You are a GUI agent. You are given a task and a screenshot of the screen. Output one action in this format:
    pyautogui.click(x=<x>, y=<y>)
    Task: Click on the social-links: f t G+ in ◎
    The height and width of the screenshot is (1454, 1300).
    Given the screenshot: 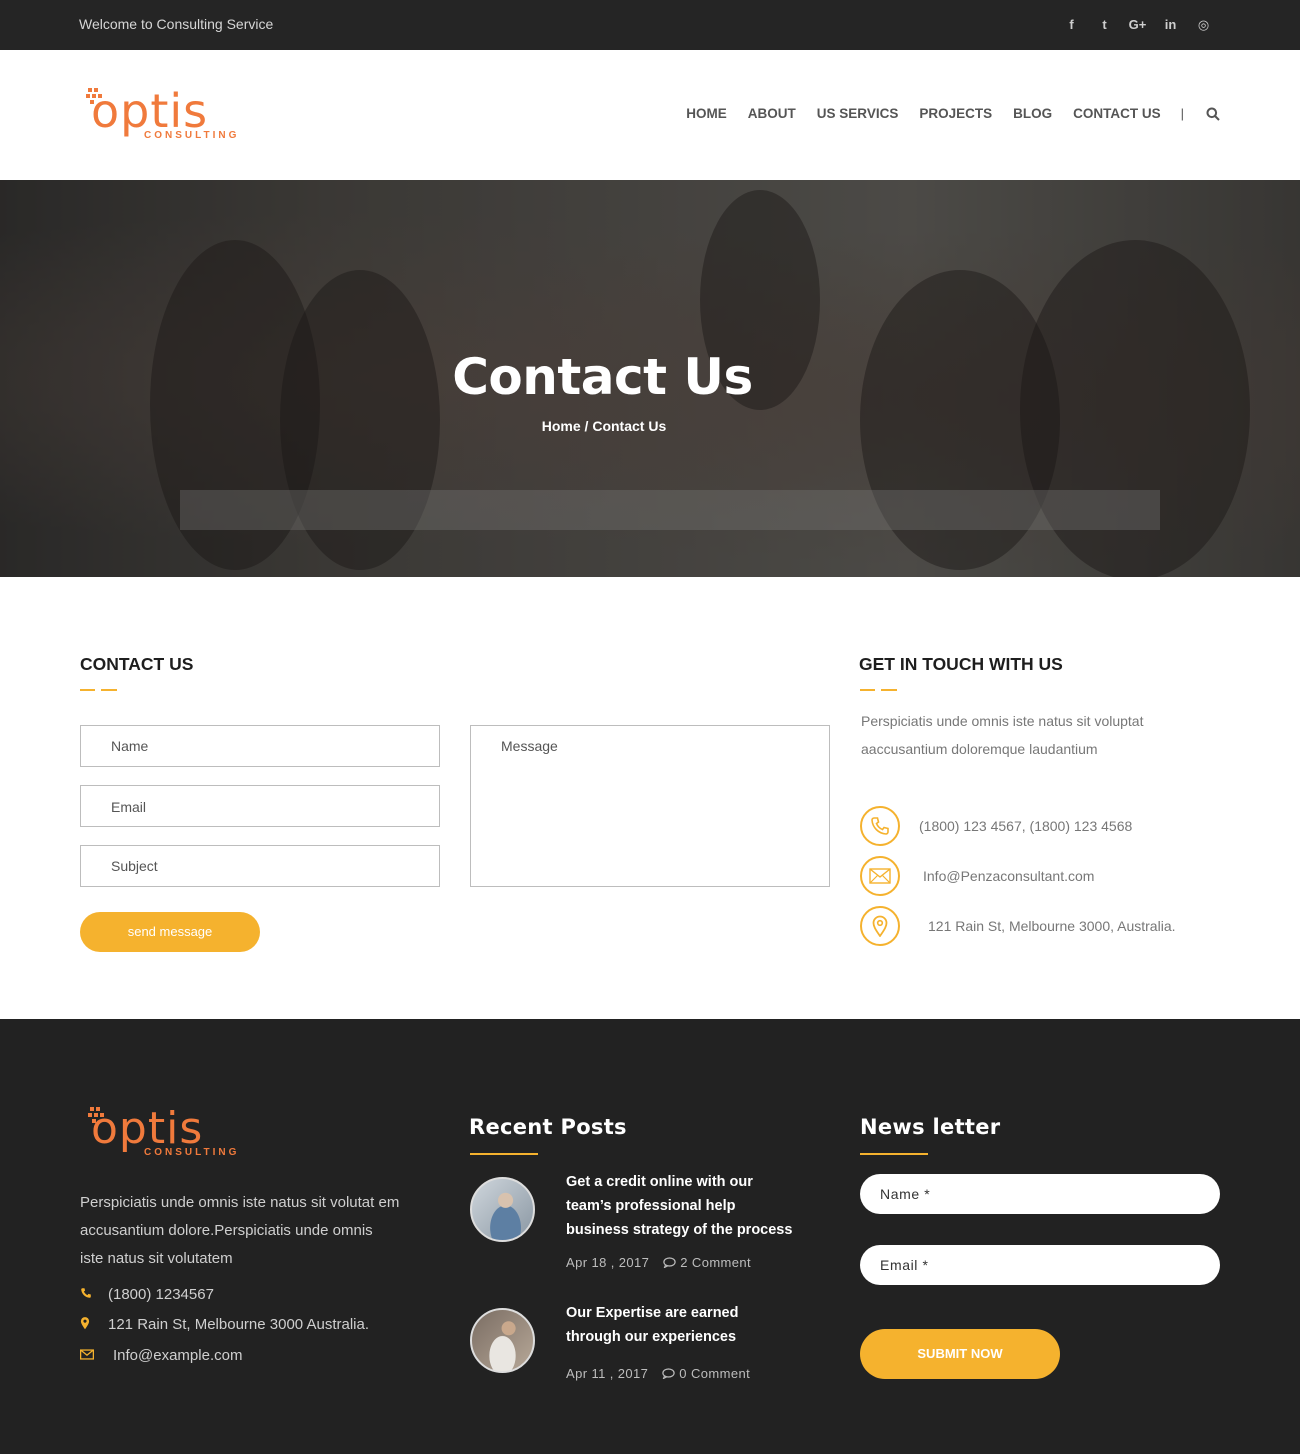 What is the action you would take?
    pyautogui.click(x=1137, y=25)
    